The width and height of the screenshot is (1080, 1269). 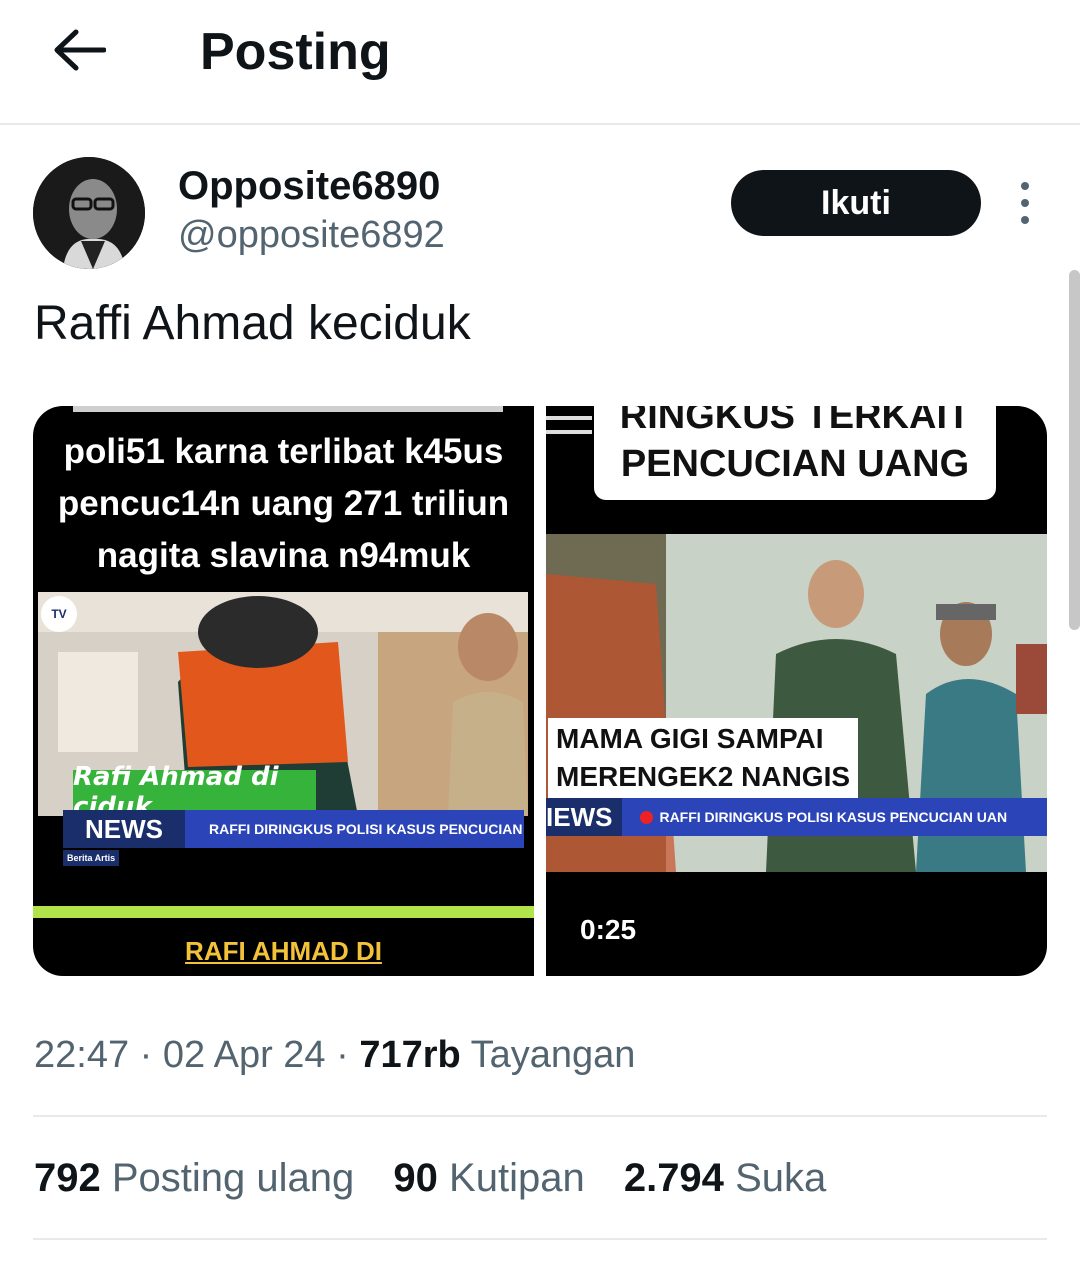 What do you see at coordinates (283, 555) in the screenshot?
I see `caption-line: nagita slavina n94muk` at bounding box center [283, 555].